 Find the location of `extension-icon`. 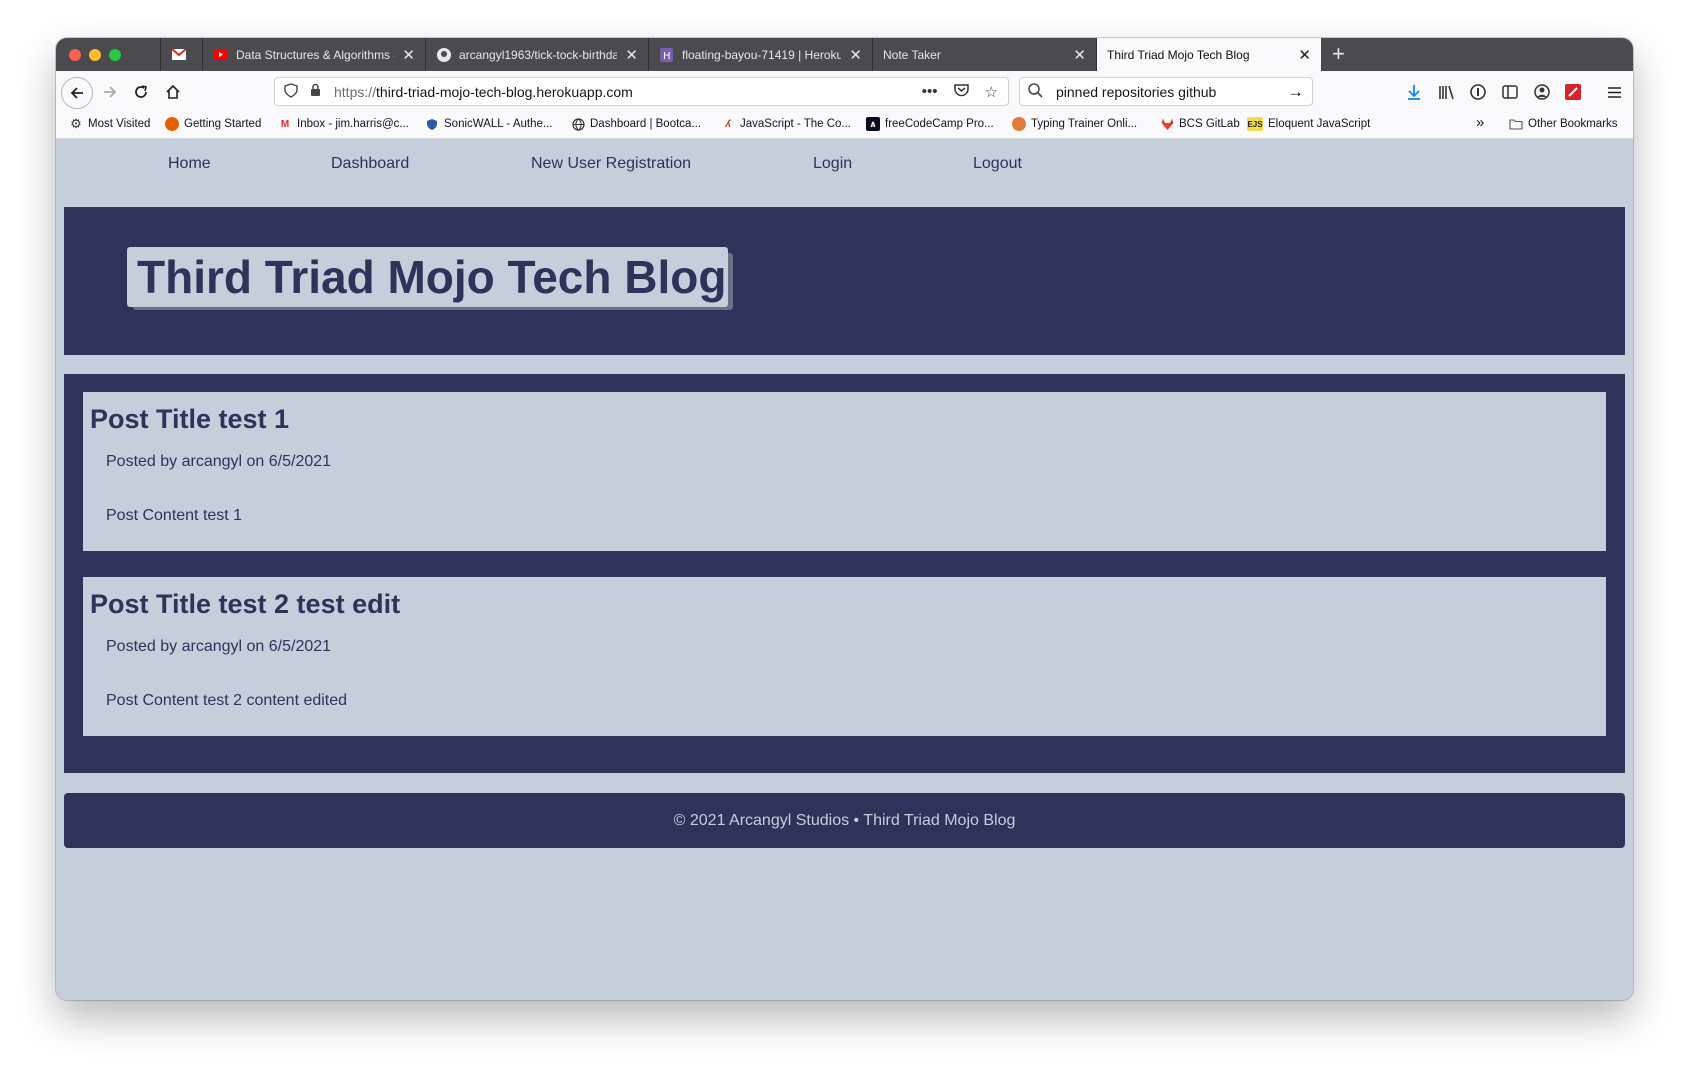

extension-icon is located at coordinates (1573, 92).